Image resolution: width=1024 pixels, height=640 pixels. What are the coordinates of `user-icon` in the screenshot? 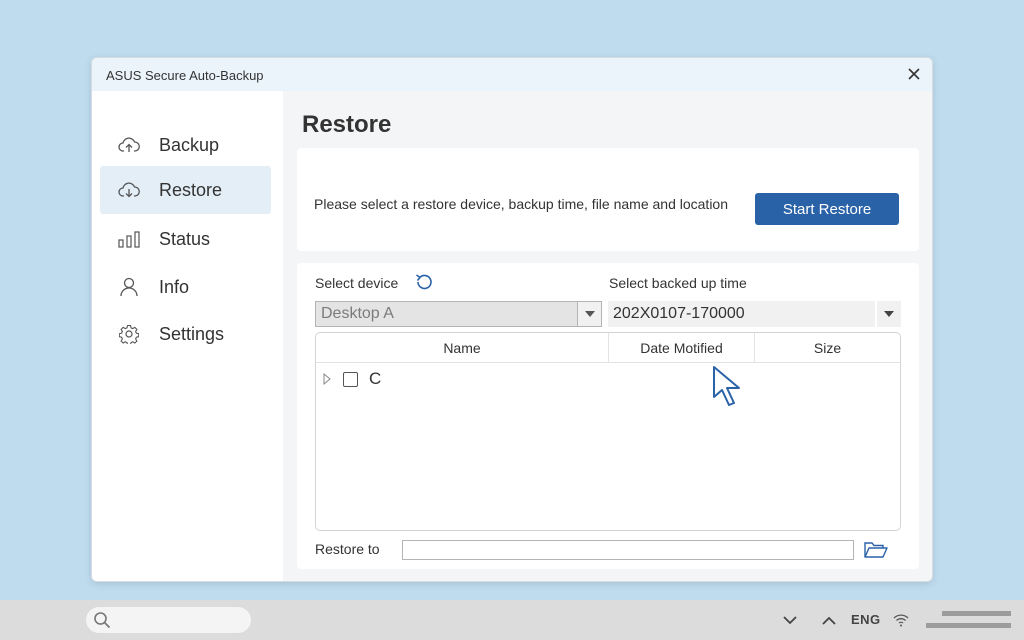 It's located at (129, 287).